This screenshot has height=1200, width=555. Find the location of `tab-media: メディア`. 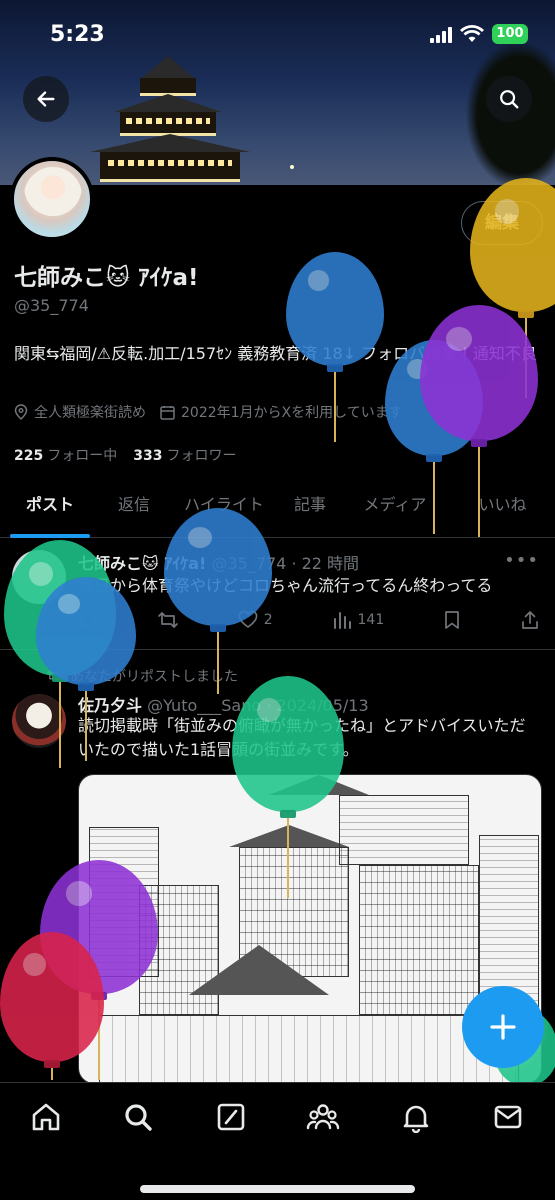

tab-media: メディア is located at coordinates (395, 510).